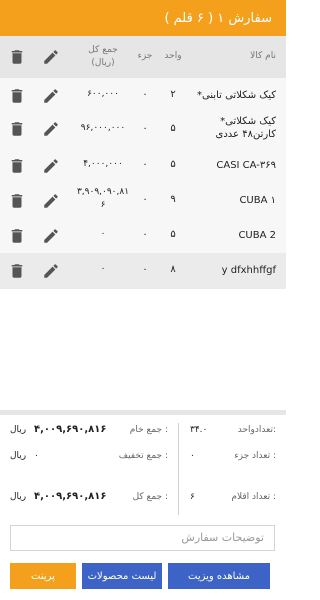  What do you see at coordinates (173, 269) in the screenshot?
I see `row-unit: ۸` at bounding box center [173, 269].